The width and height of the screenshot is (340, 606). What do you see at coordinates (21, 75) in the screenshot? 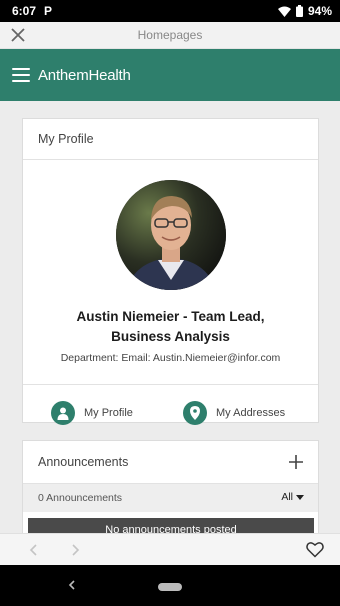
I see `menu-icon` at bounding box center [21, 75].